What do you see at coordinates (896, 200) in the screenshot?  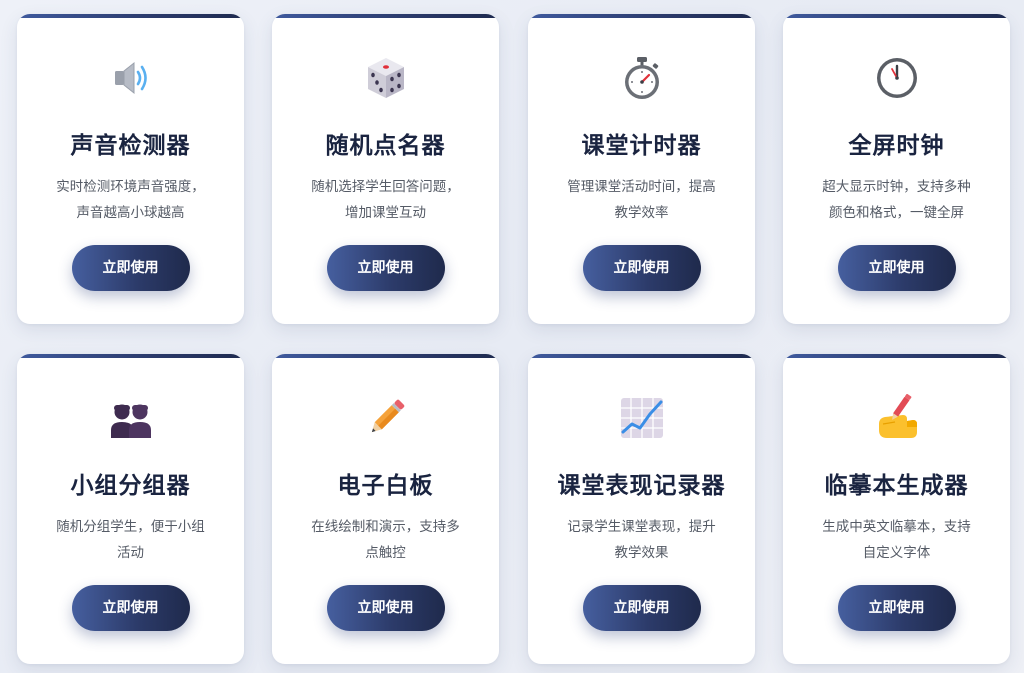 I see `card-description: 超大显示时钟，支持多种 颜色和格式，一键全屏` at bounding box center [896, 200].